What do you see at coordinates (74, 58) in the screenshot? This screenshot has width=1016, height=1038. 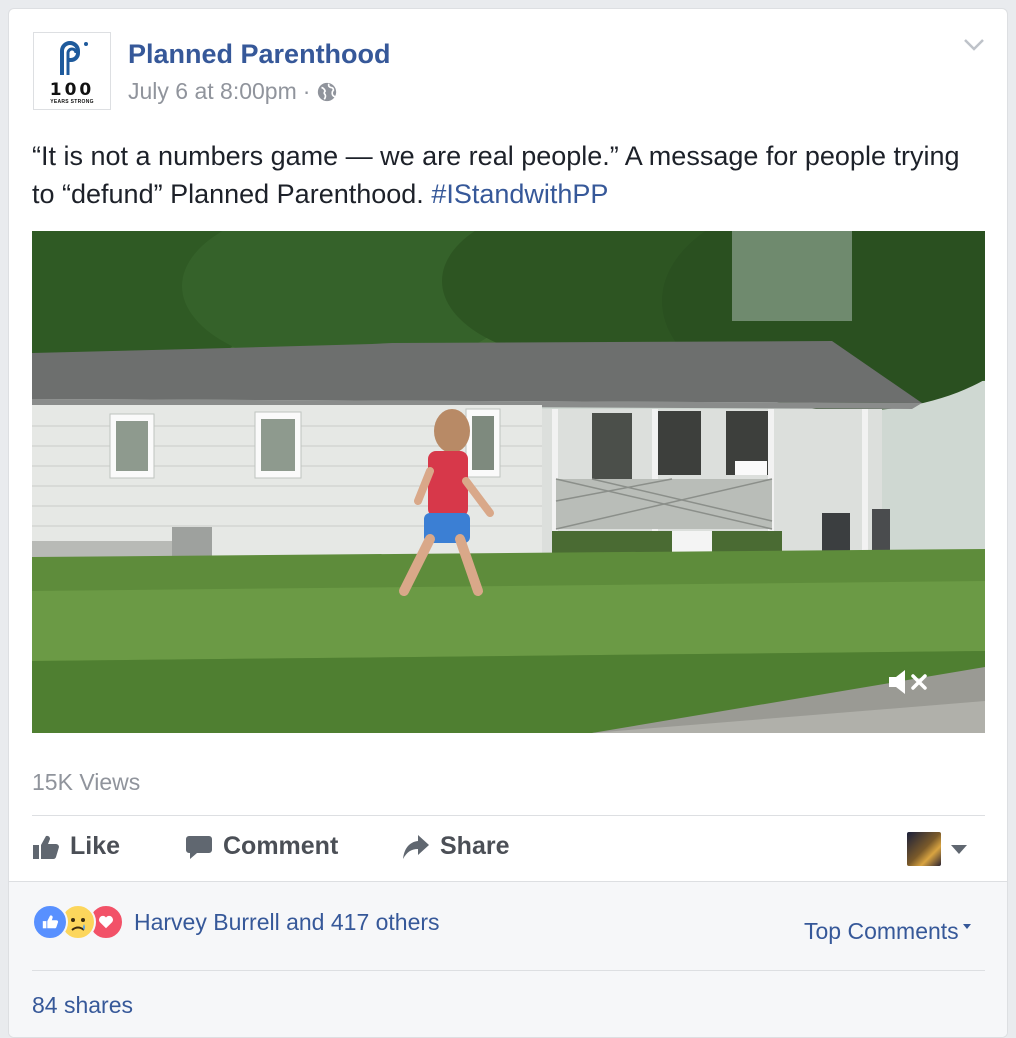 I see `planned-parenthood-logo-icon` at bounding box center [74, 58].